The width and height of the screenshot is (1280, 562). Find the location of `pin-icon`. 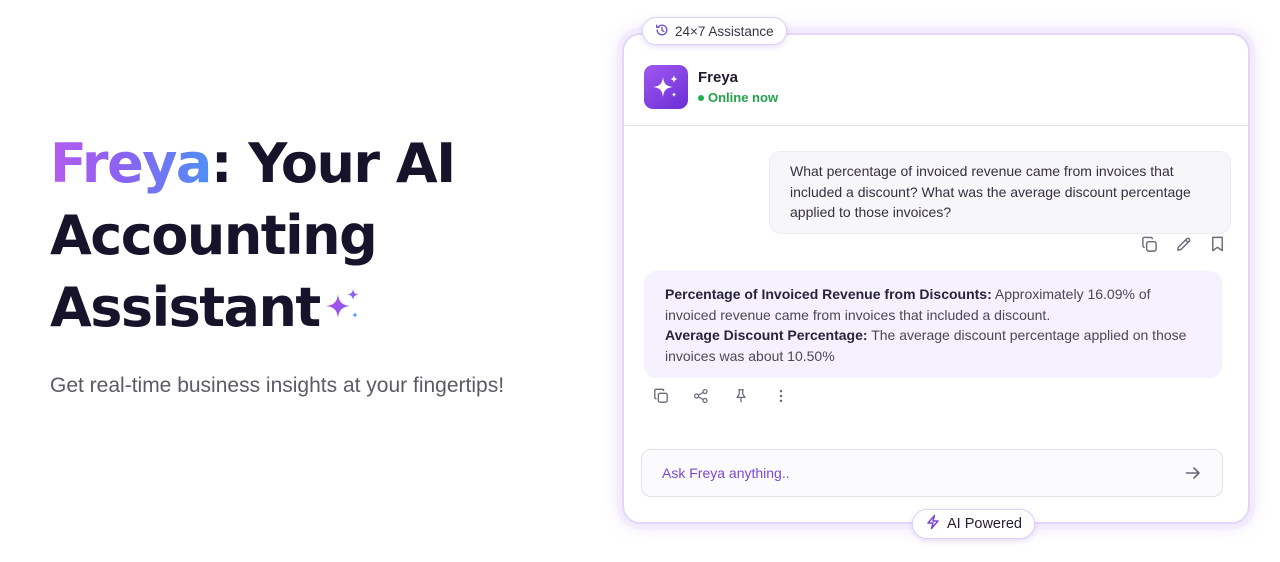

pin-icon is located at coordinates (741, 396).